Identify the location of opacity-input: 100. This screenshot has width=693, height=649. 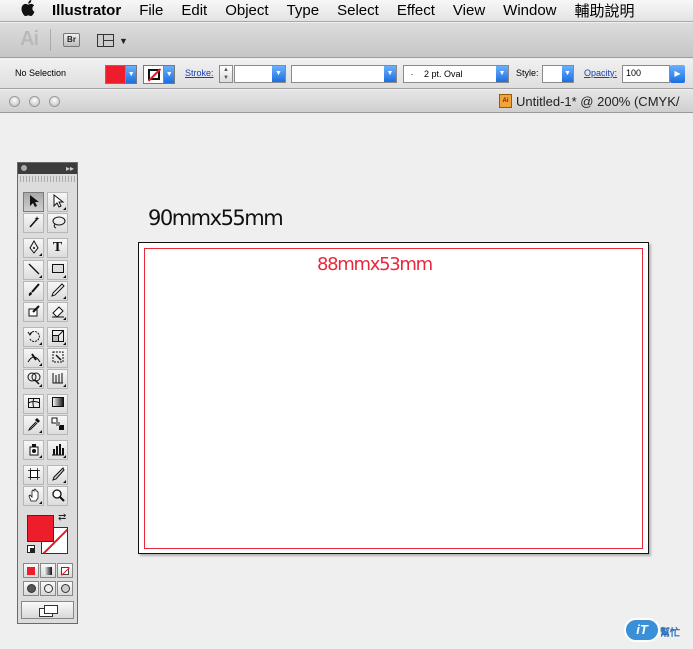
(646, 74).